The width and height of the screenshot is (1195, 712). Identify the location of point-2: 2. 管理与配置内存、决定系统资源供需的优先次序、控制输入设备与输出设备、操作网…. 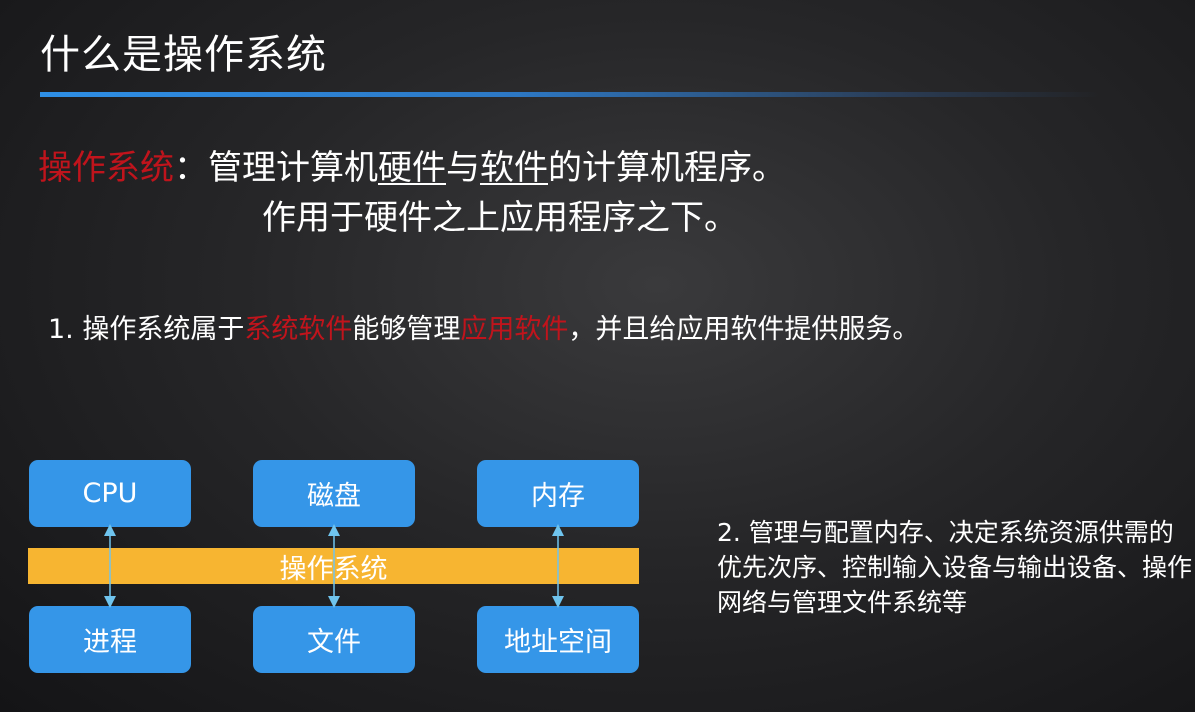
(955, 567).